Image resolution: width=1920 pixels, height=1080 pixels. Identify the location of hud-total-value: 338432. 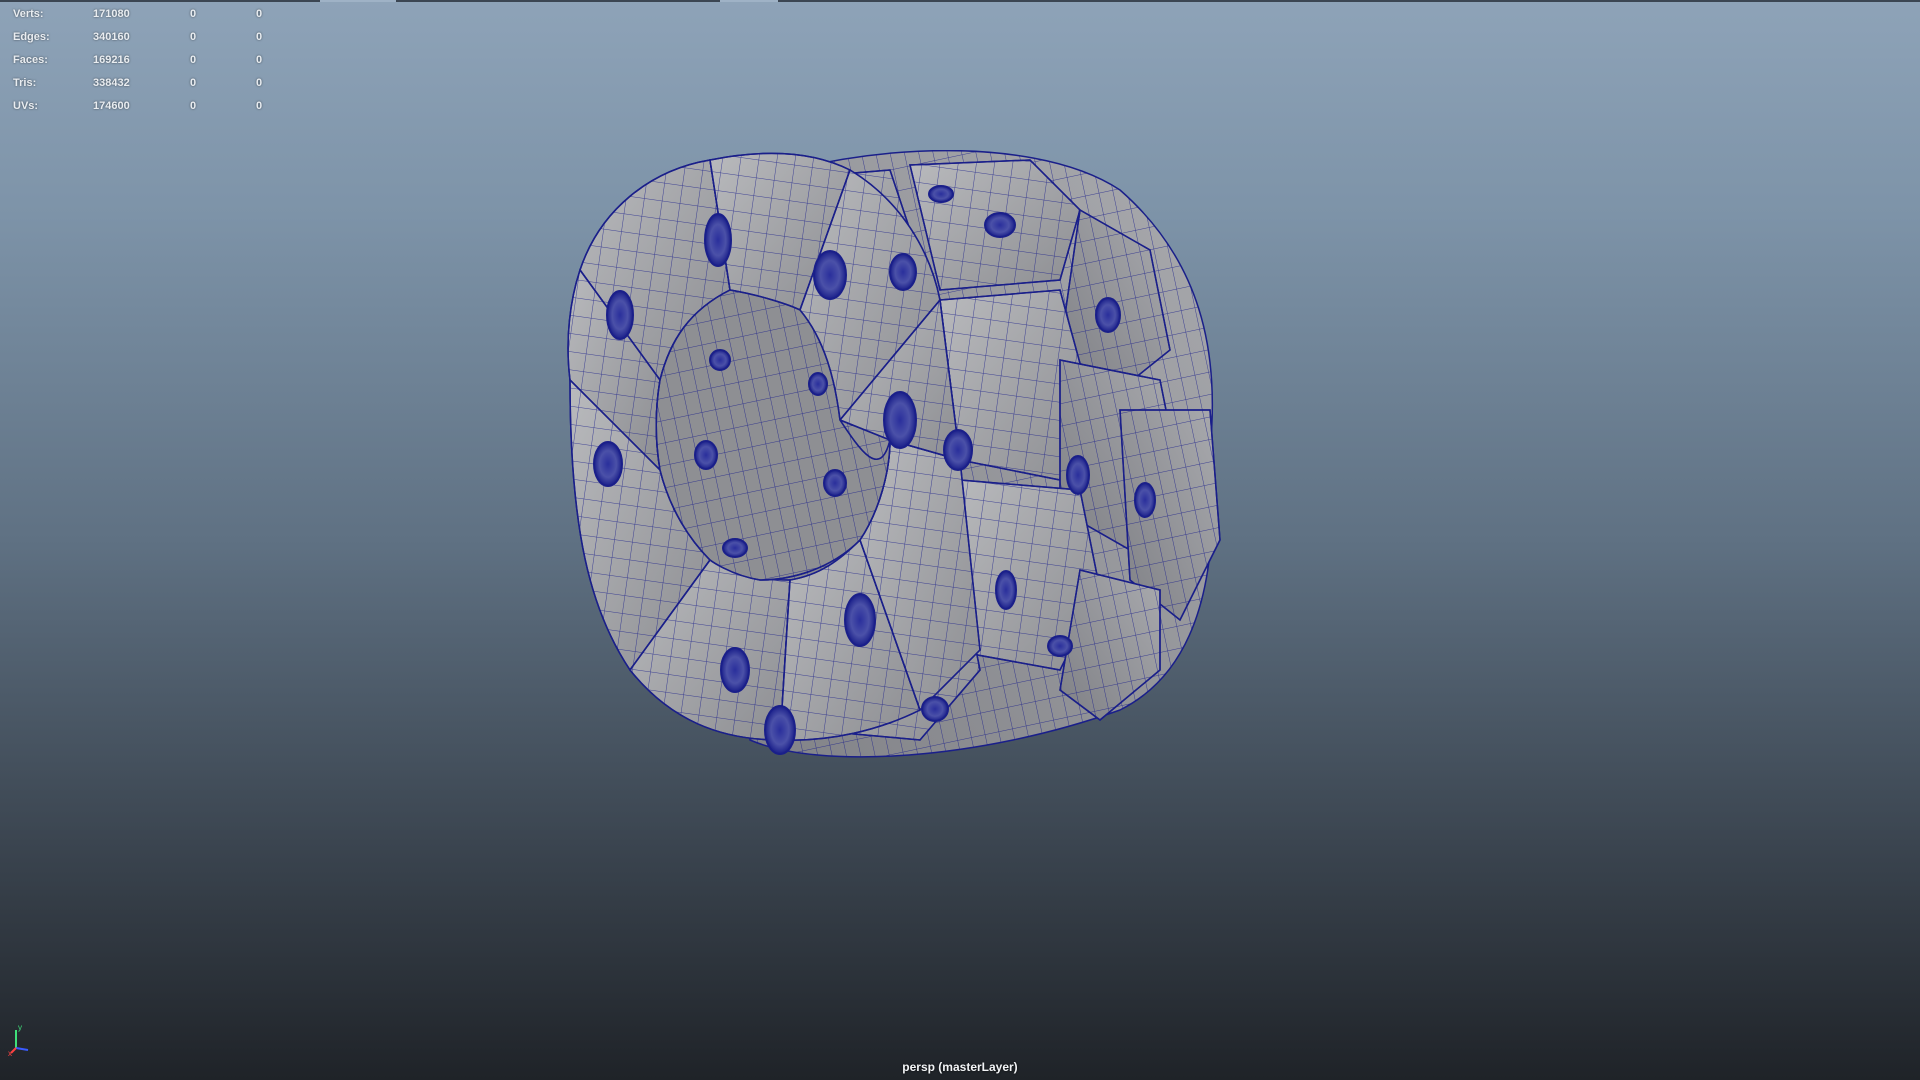
(111, 83).